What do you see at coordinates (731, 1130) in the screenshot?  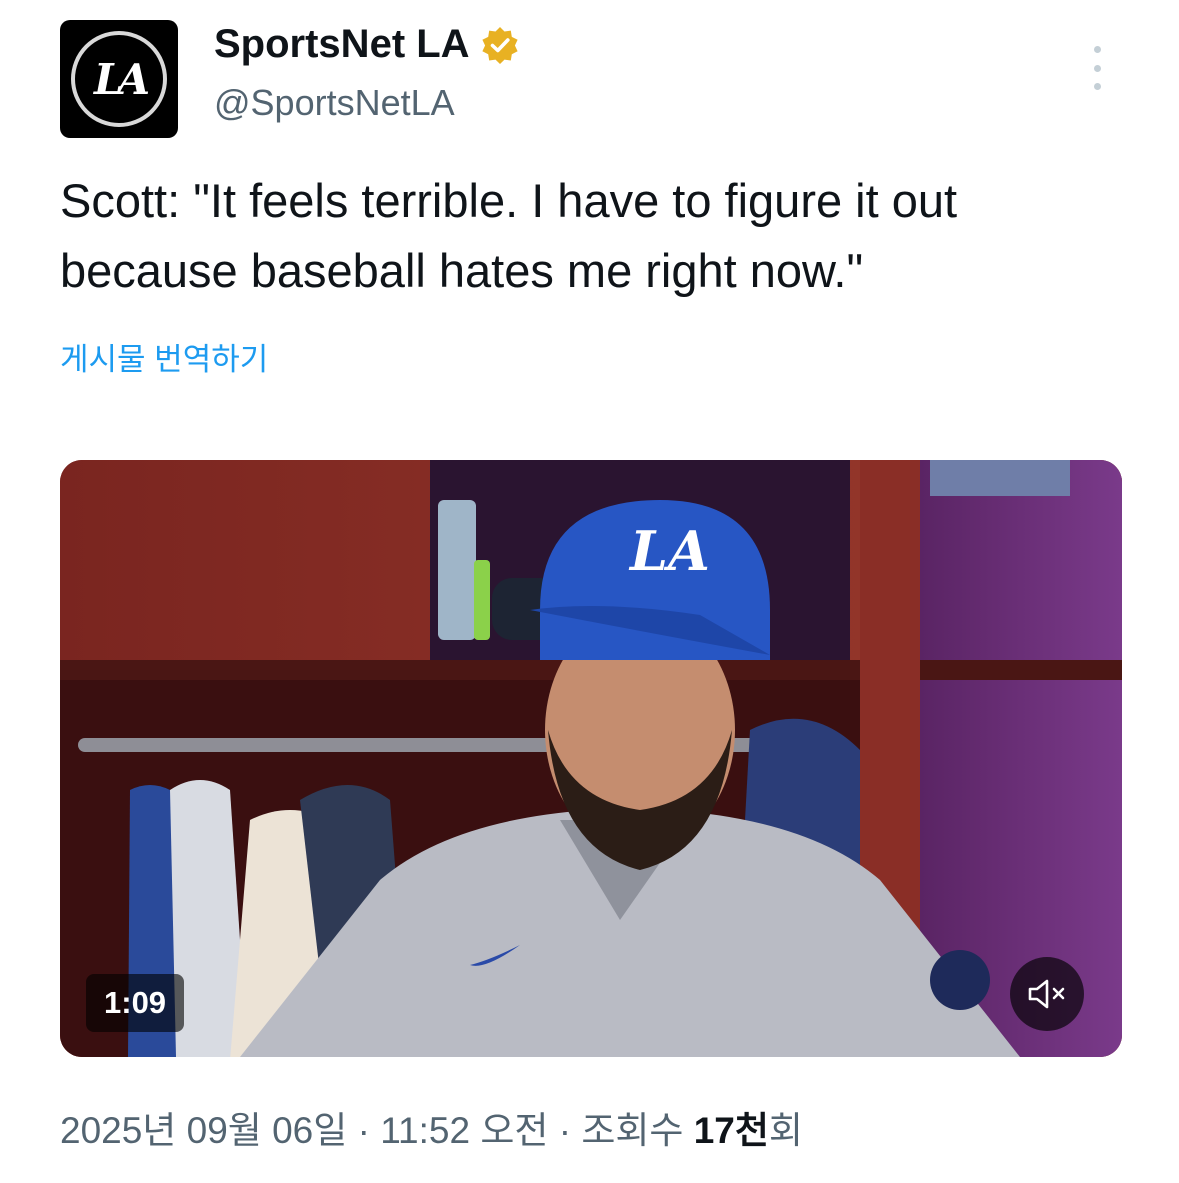 I see `views-count: 17천` at bounding box center [731, 1130].